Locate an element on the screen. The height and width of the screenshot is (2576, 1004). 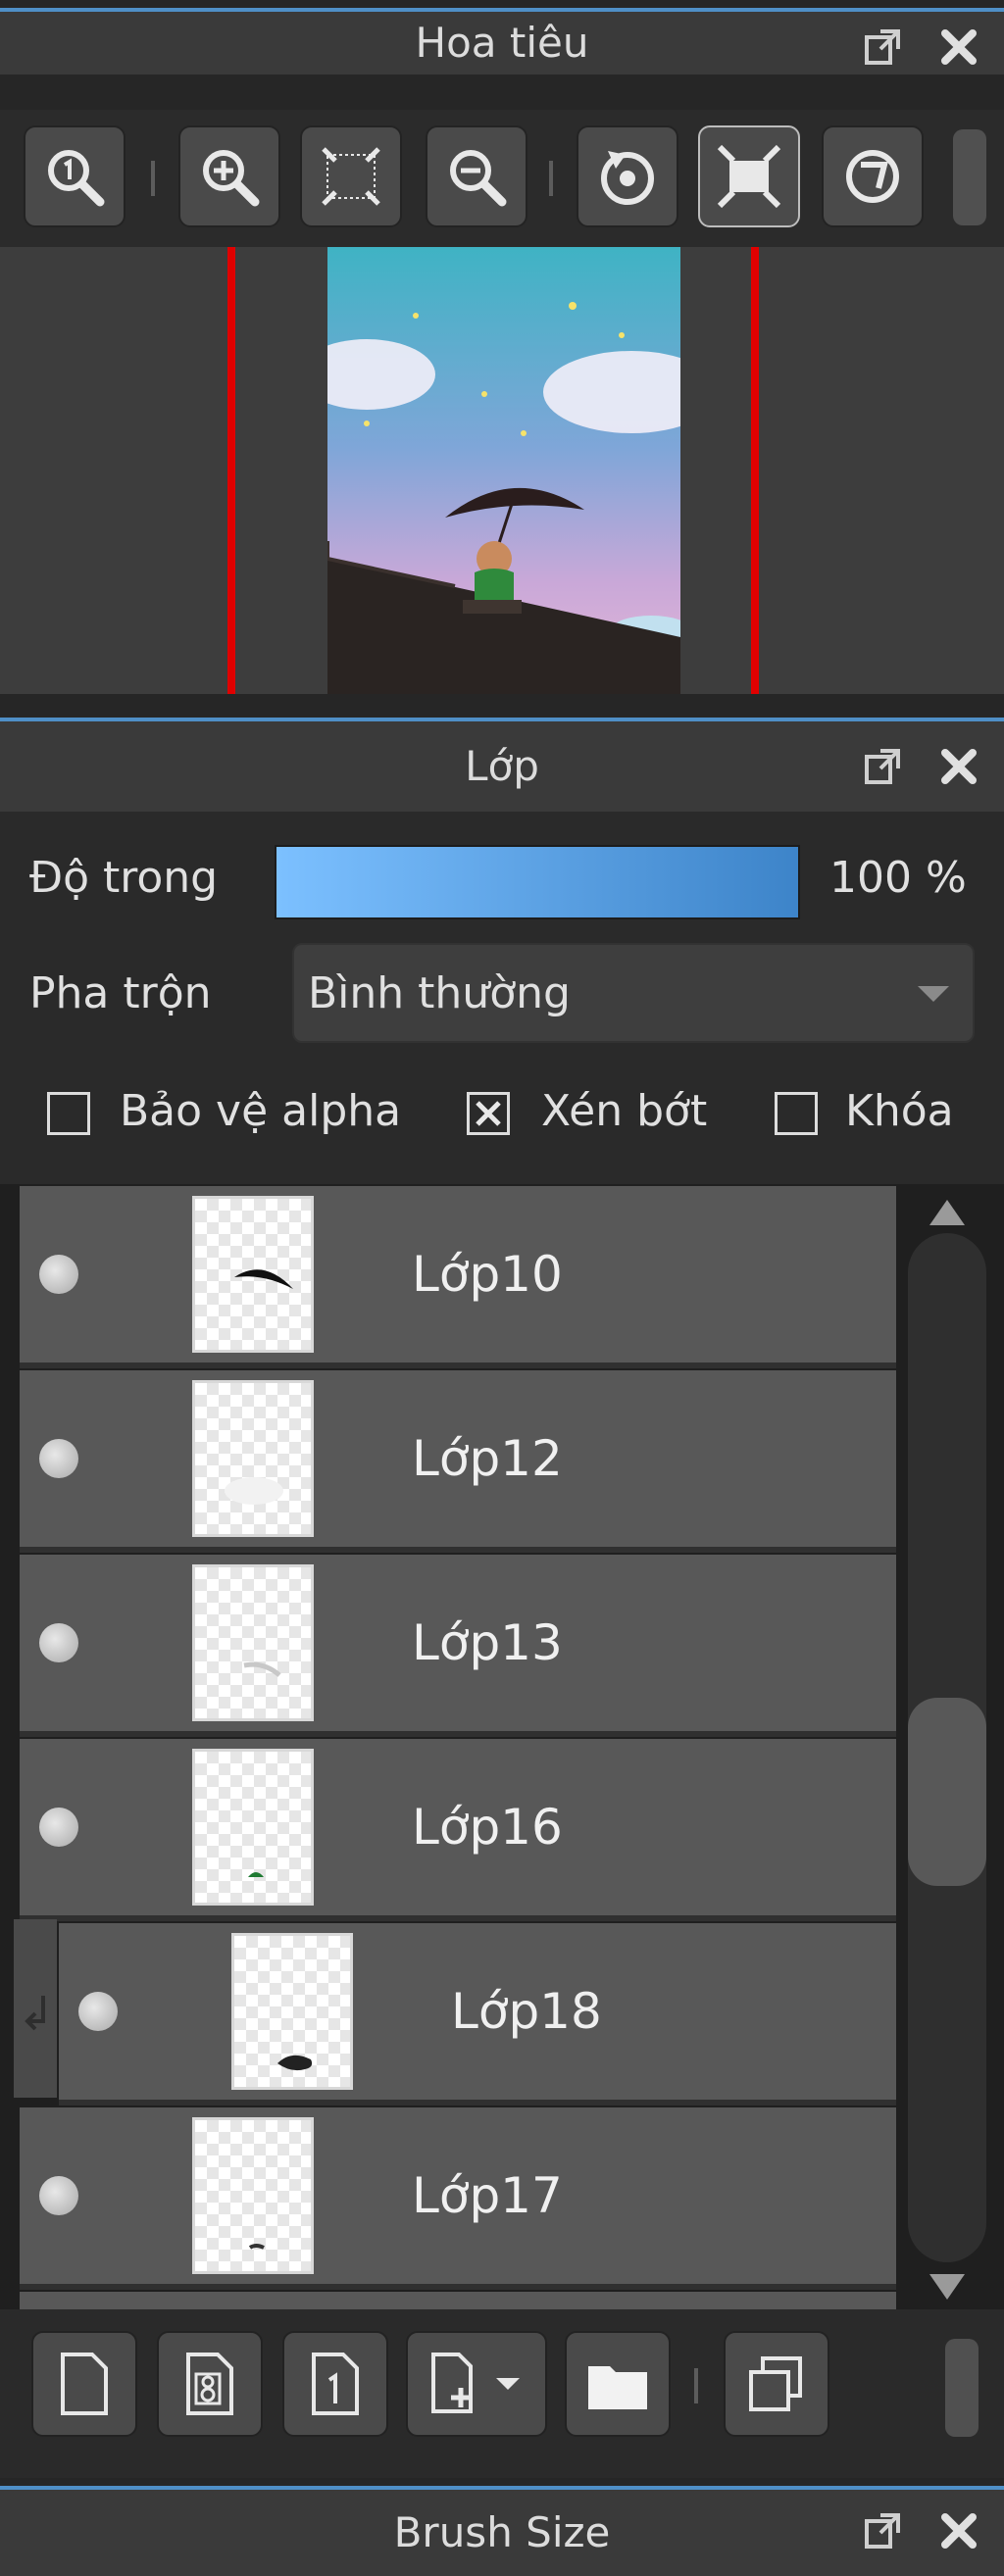
new-folder-button is located at coordinates (618, 2384).